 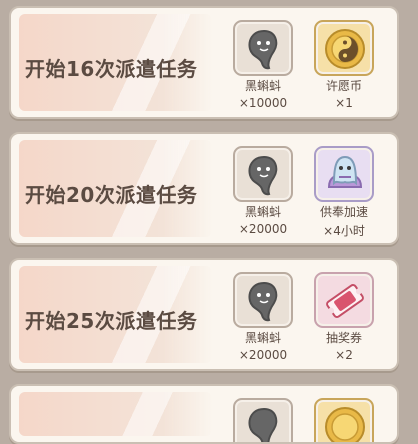 What do you see at coordinates (111, 195) in the screenshot?
I see `task-title: 开始20次派遣任务` at bounding box center [111, 195].